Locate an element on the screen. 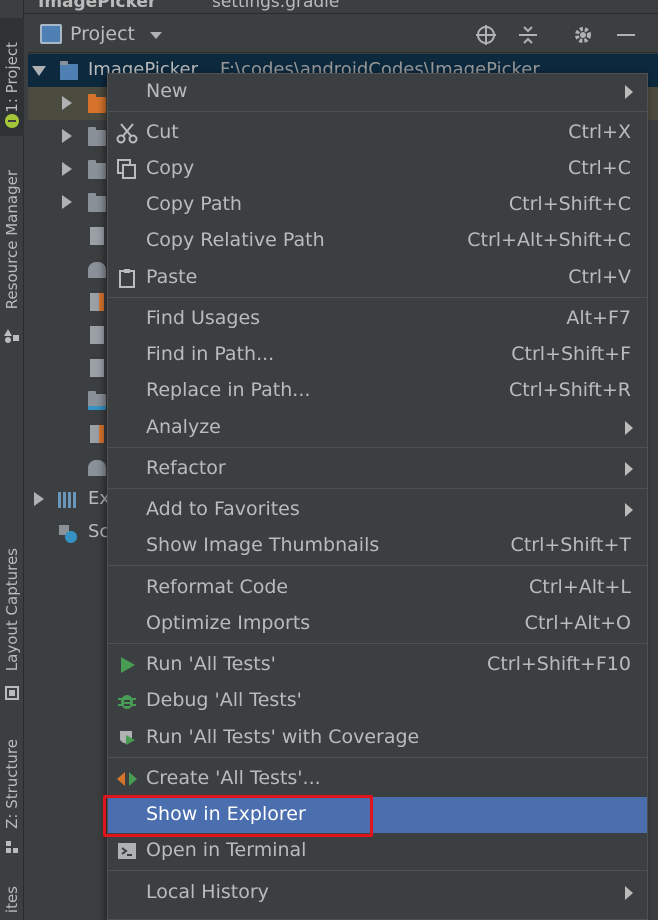 This screenshot has width=658, height=920. shortcut-label: Ctrl+Shift+T is located at coordinates (570, 545).